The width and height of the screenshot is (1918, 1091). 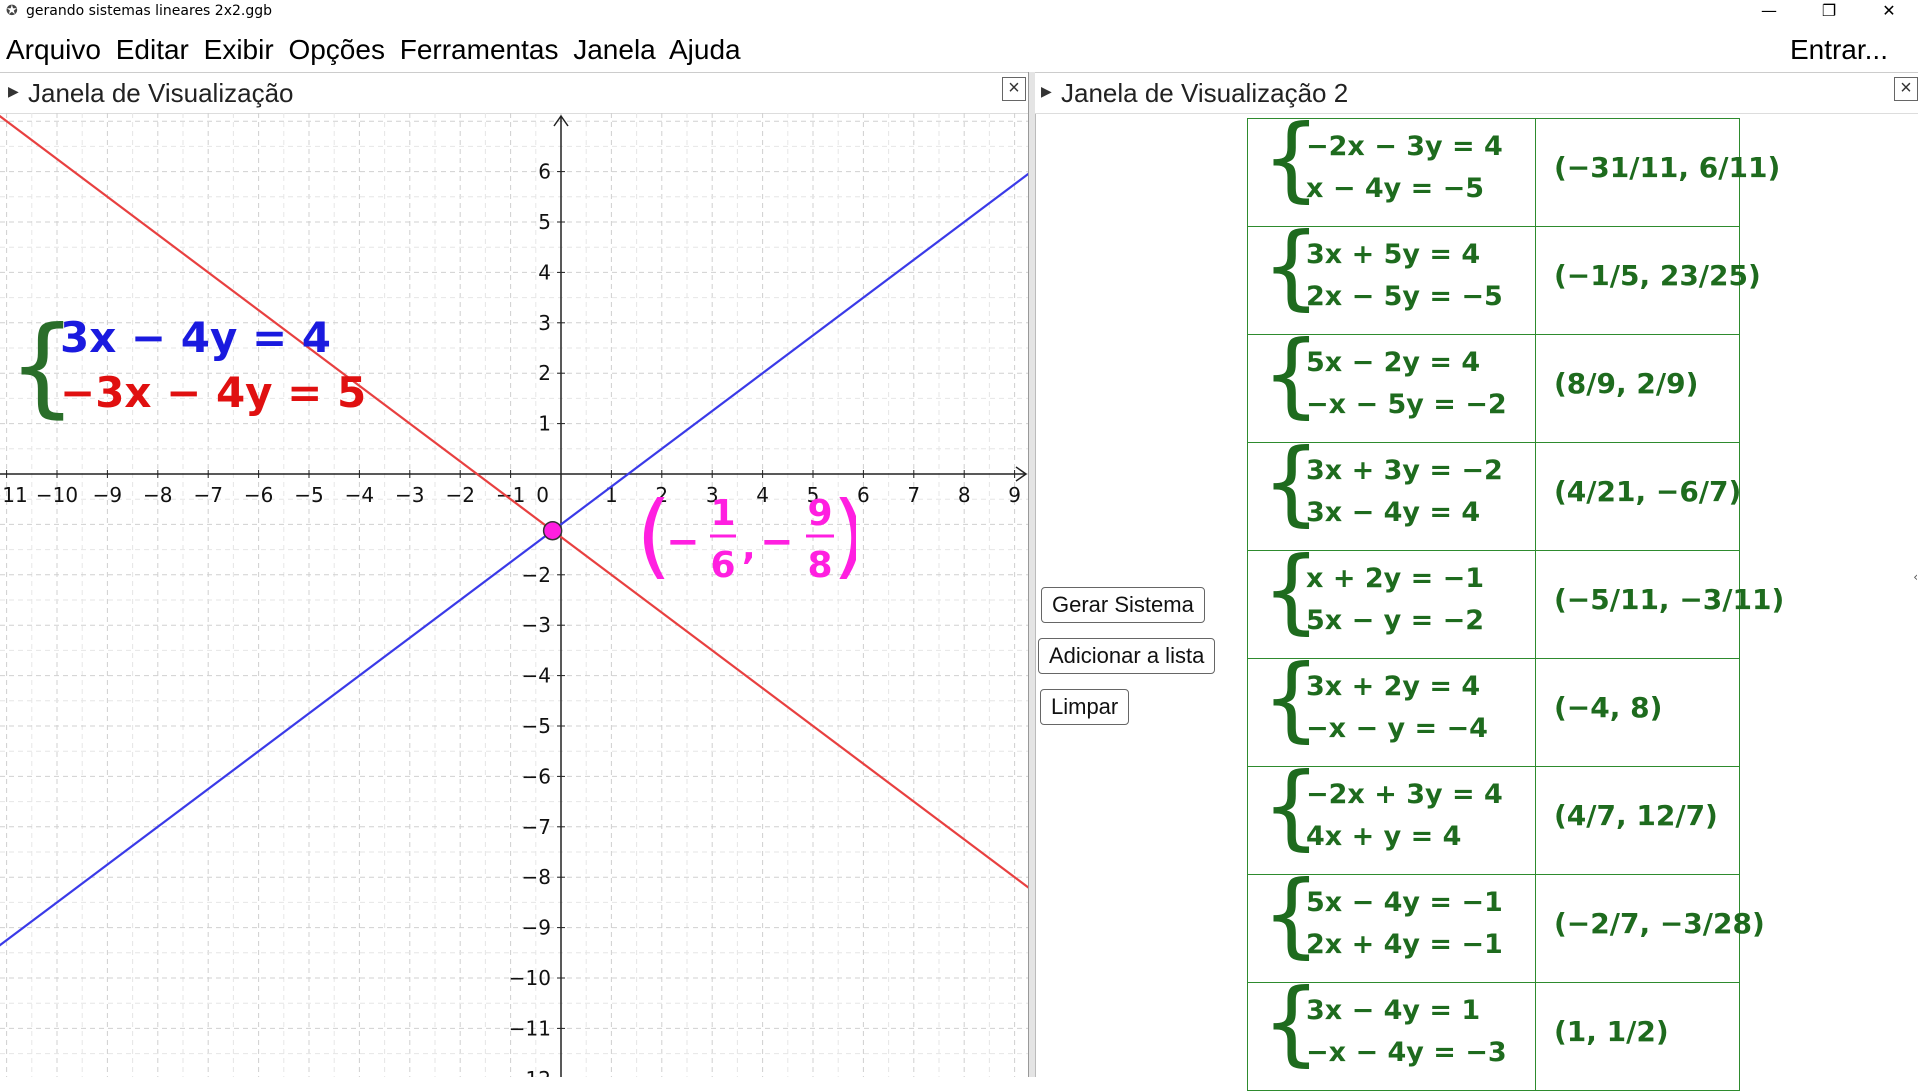 I want to click on x-tick-label: −2, so click(x=459, y=495).